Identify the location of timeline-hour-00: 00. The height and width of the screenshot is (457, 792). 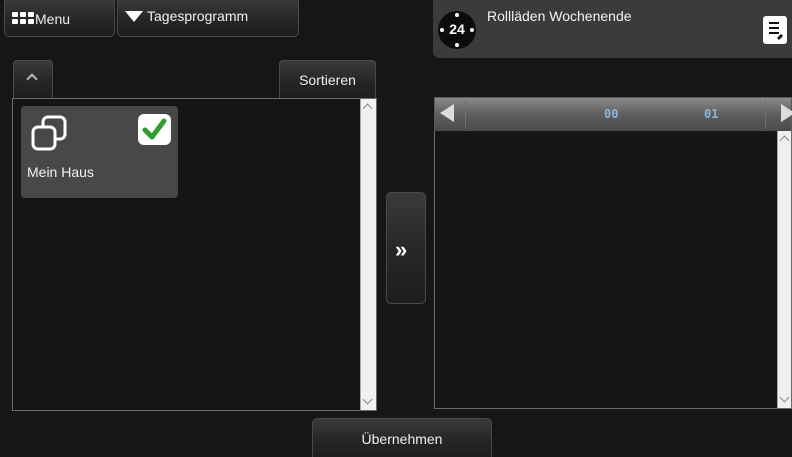
(611, 114).